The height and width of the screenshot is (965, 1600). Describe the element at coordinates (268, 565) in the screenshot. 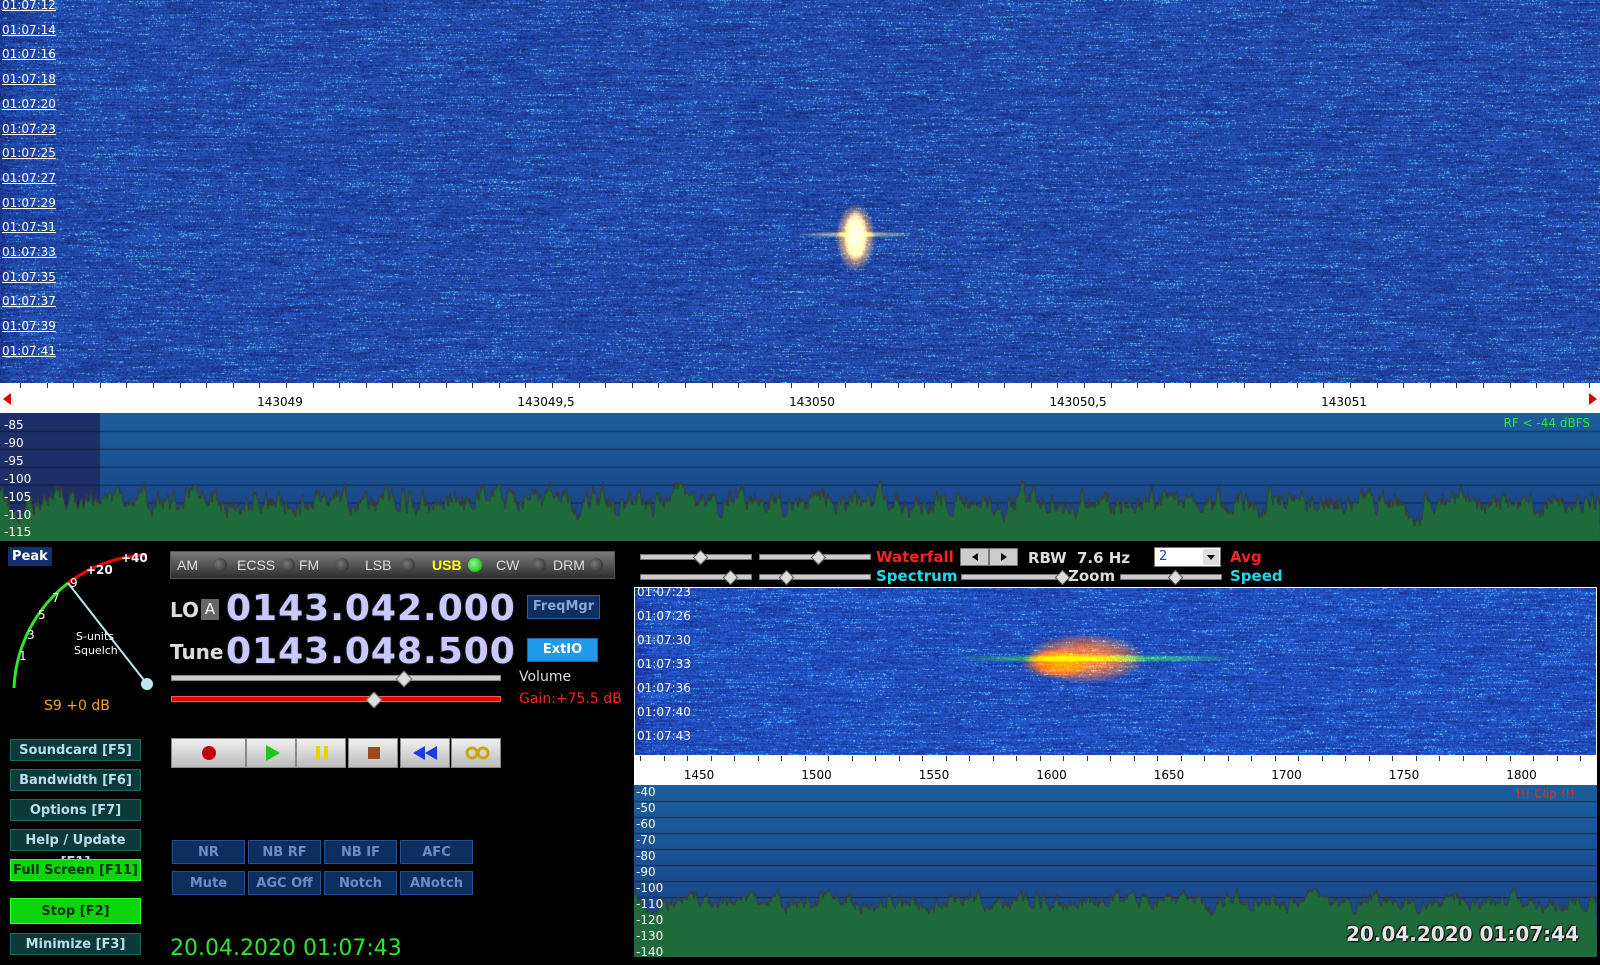

I see `mode-button-ecss: ECSS` at that location.